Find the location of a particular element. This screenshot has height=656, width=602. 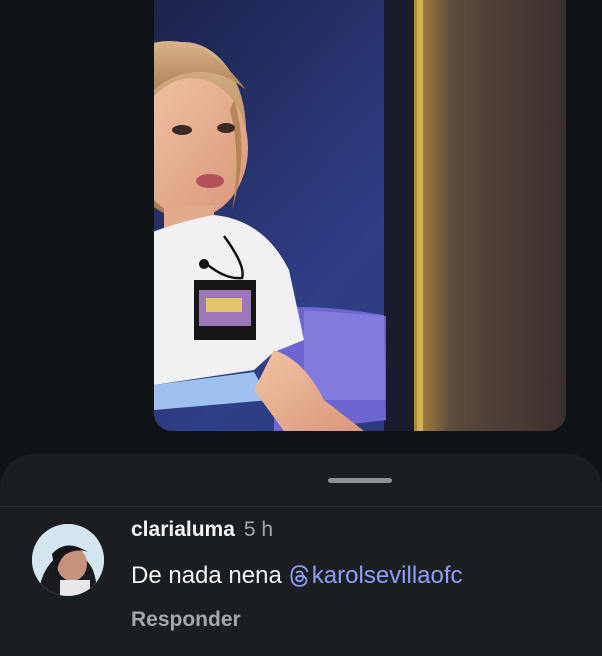

mention-link: karolsevillaofc is located at coordinates (376, 576).